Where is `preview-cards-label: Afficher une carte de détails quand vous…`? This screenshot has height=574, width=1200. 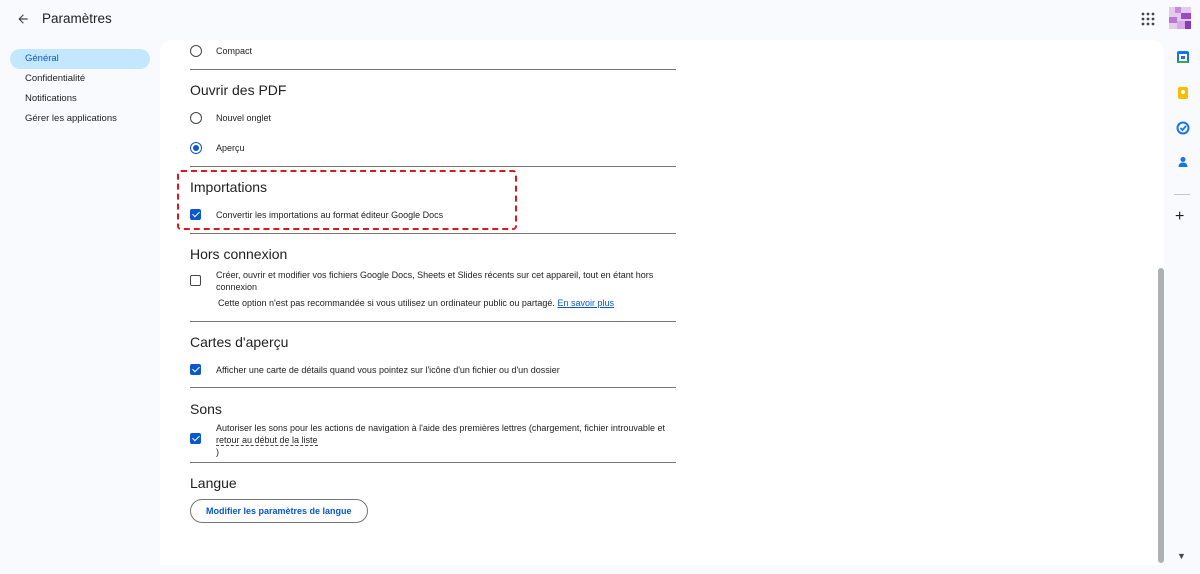
preview-cards-label: Afficher une carte de détails quand vous… is located at coordinates (388, 370).